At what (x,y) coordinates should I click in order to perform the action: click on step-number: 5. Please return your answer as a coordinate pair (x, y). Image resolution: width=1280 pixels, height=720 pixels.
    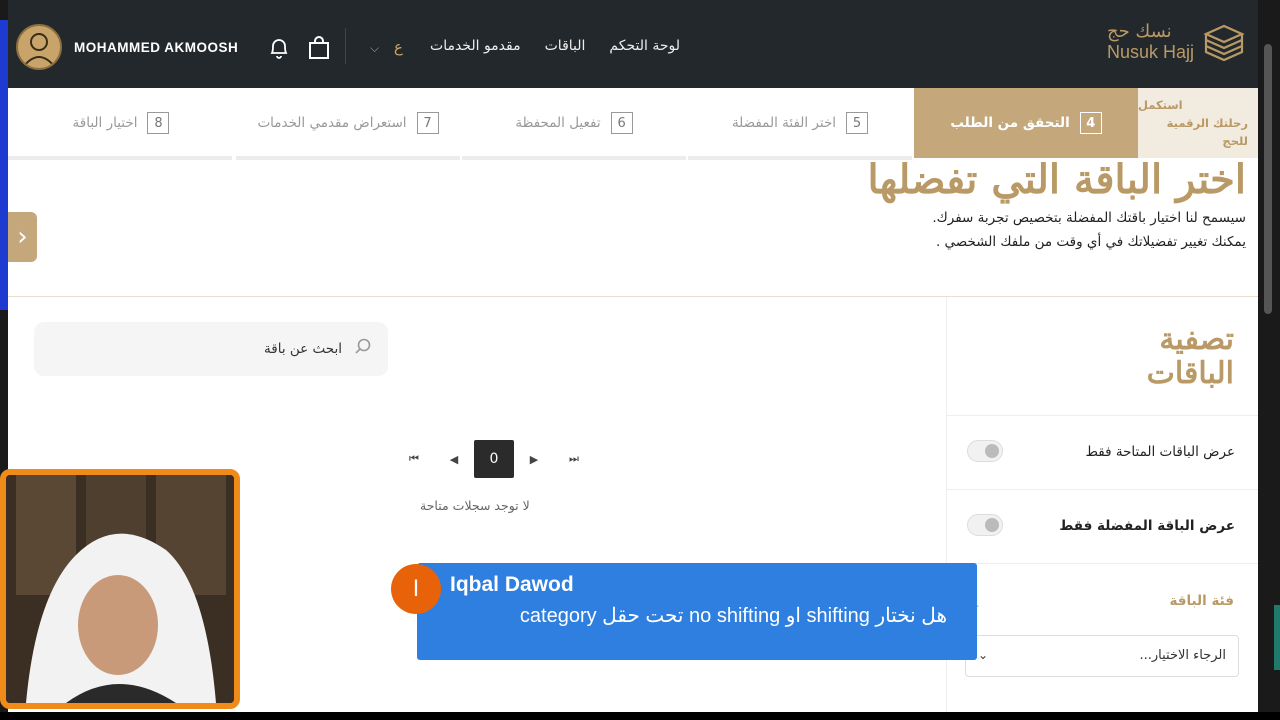
    Looking at the image, I should click on (857, 123).